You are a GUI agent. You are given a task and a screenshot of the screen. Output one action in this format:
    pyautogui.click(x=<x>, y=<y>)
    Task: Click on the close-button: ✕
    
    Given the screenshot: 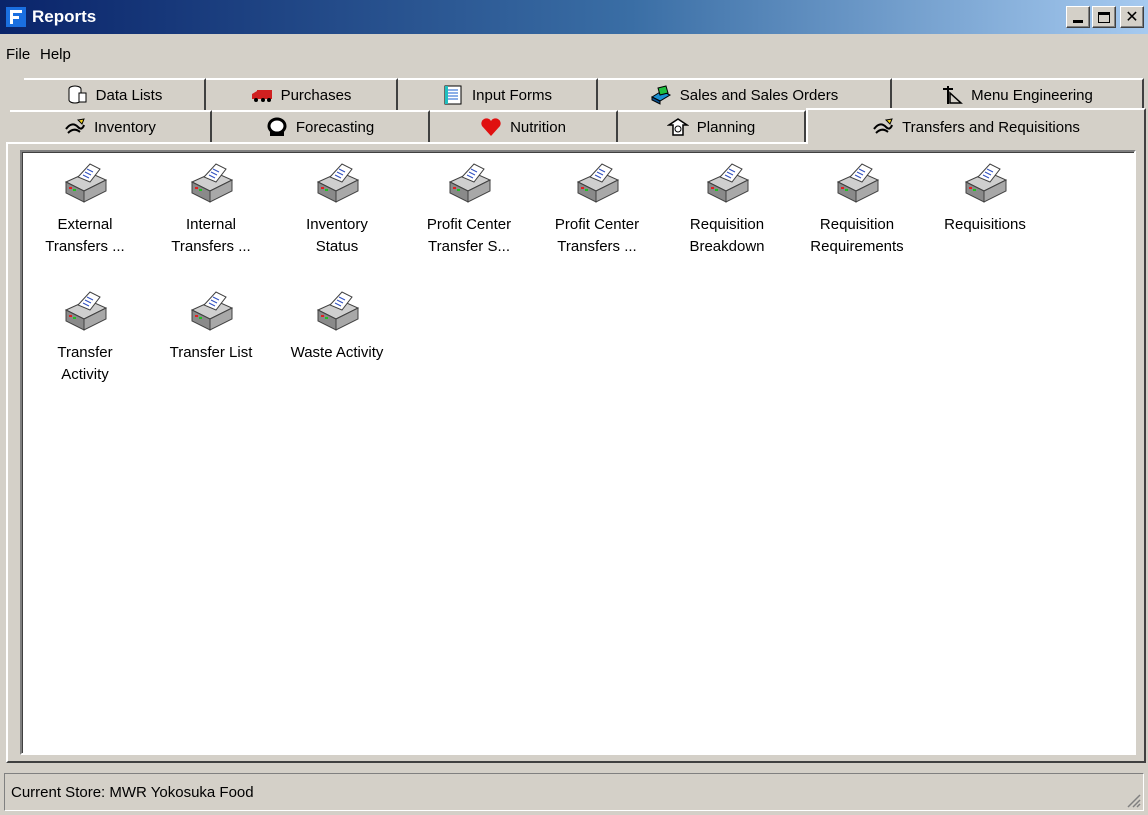 What is the action you would take?
    pyautogui.click(x=1132, y=17)
    